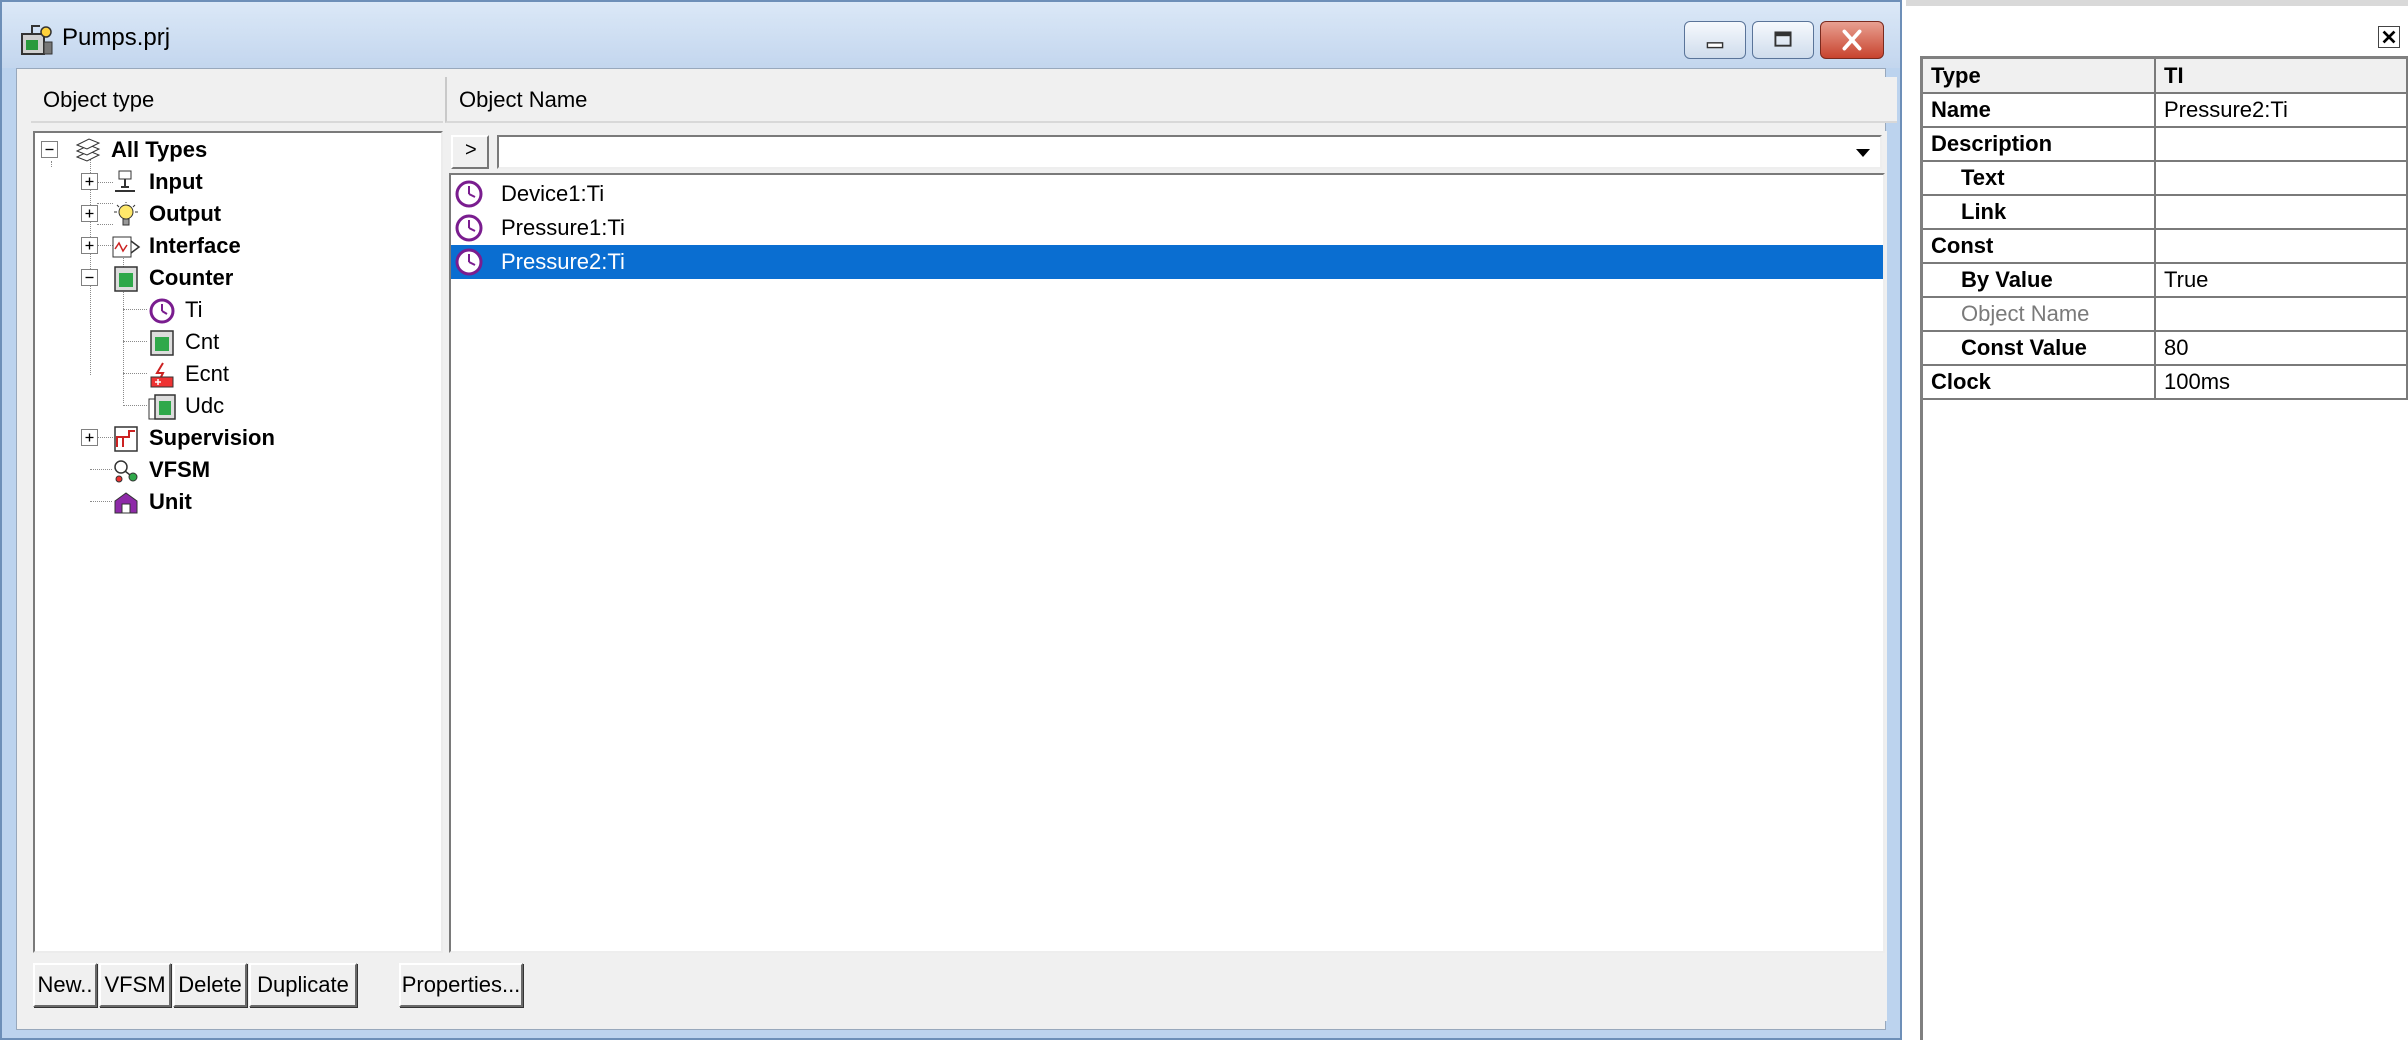 The width and height of the screenshot is (2408, 1040). What do you see at coordinates (126, 247) in the screenshot?
I see `interface-icon` at bounding box center [126, 247].